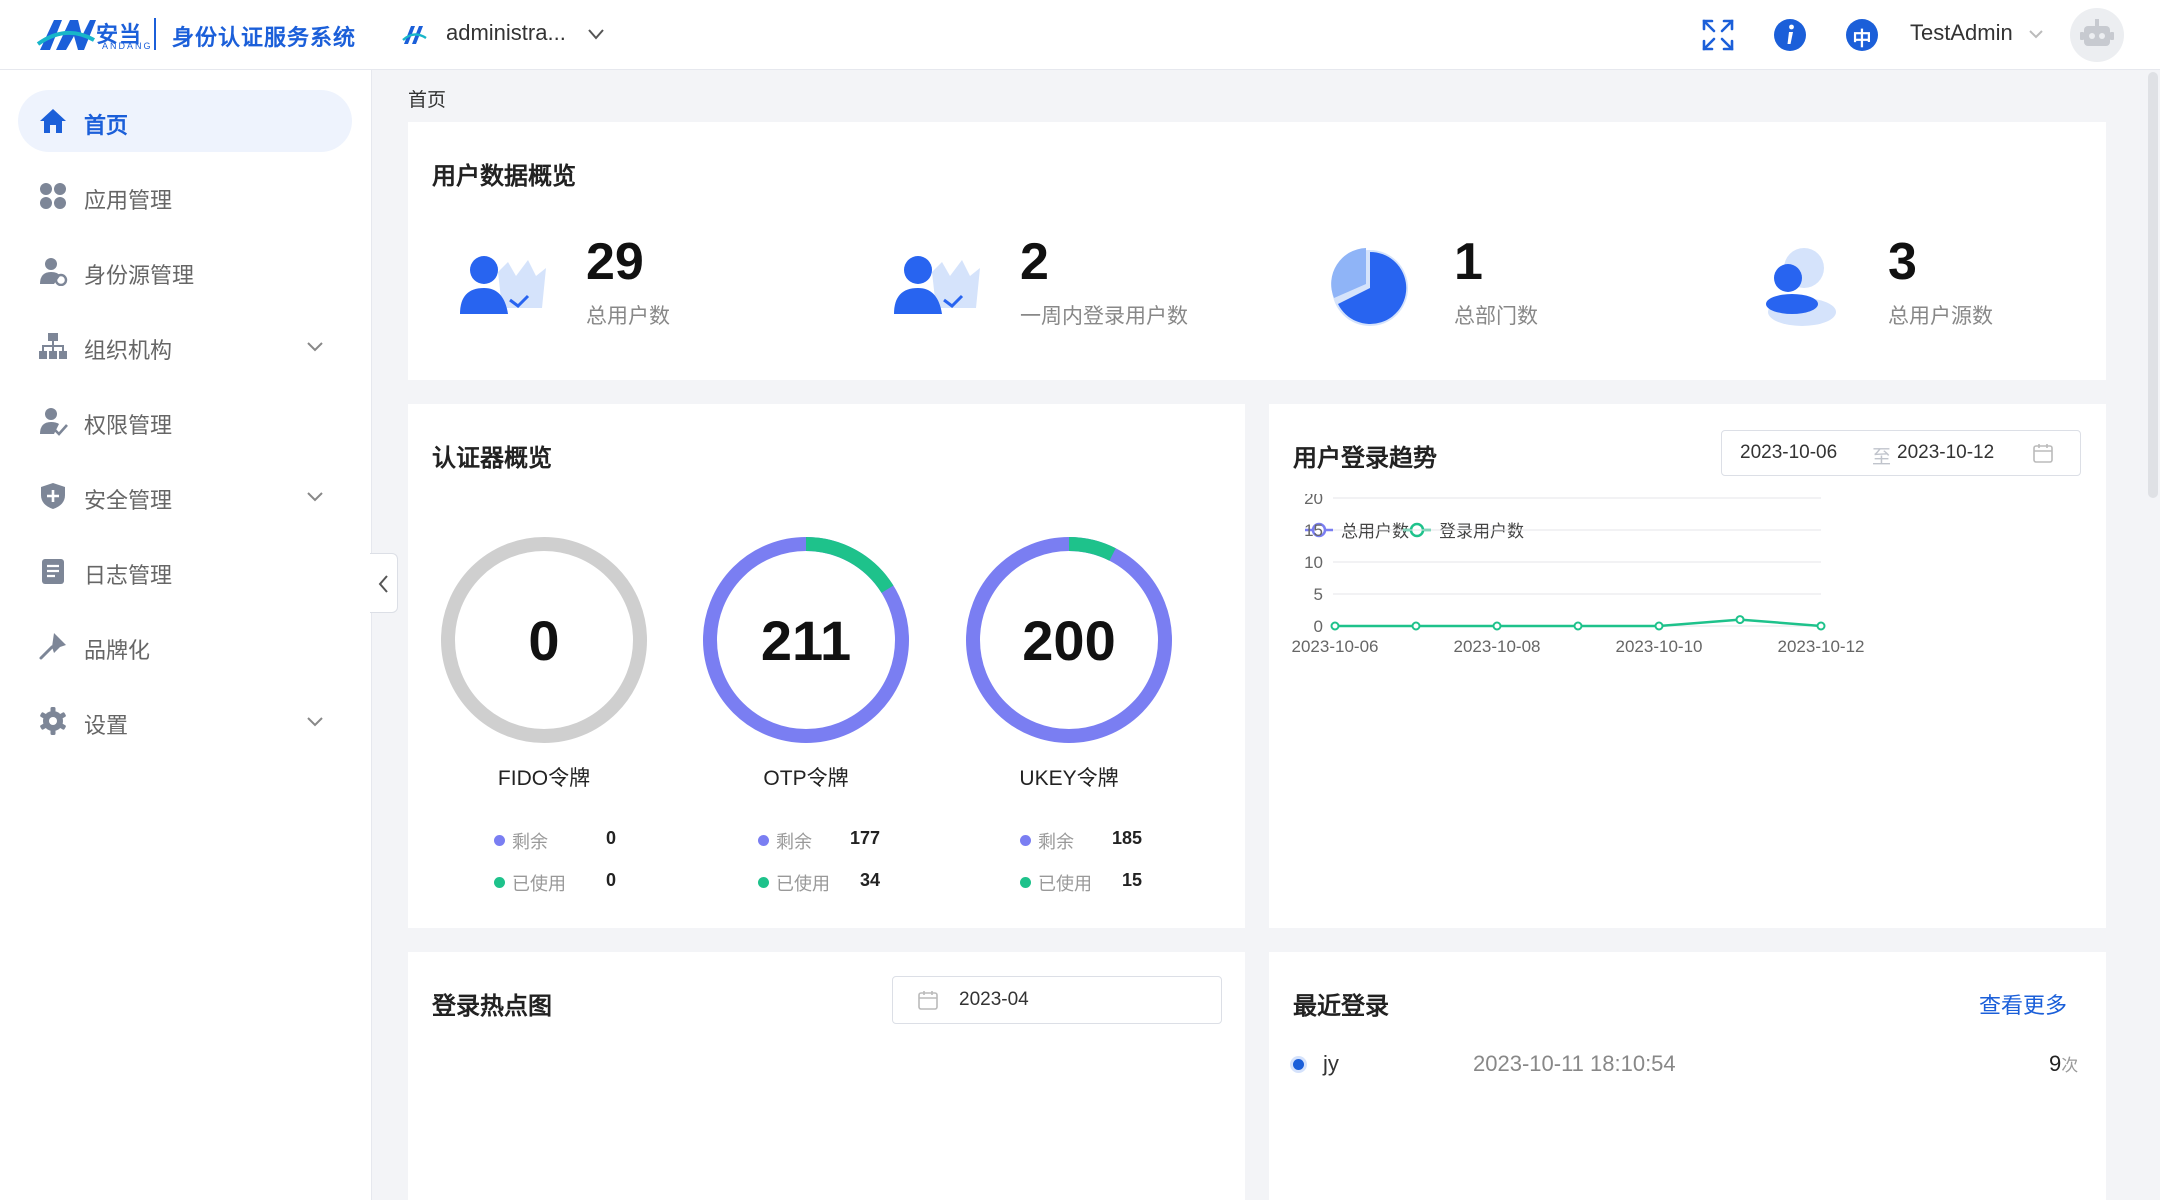  What do you see at coordinates (503, 285) in the screenshot?
I see `users-icon` at bounding box center [503, 285].